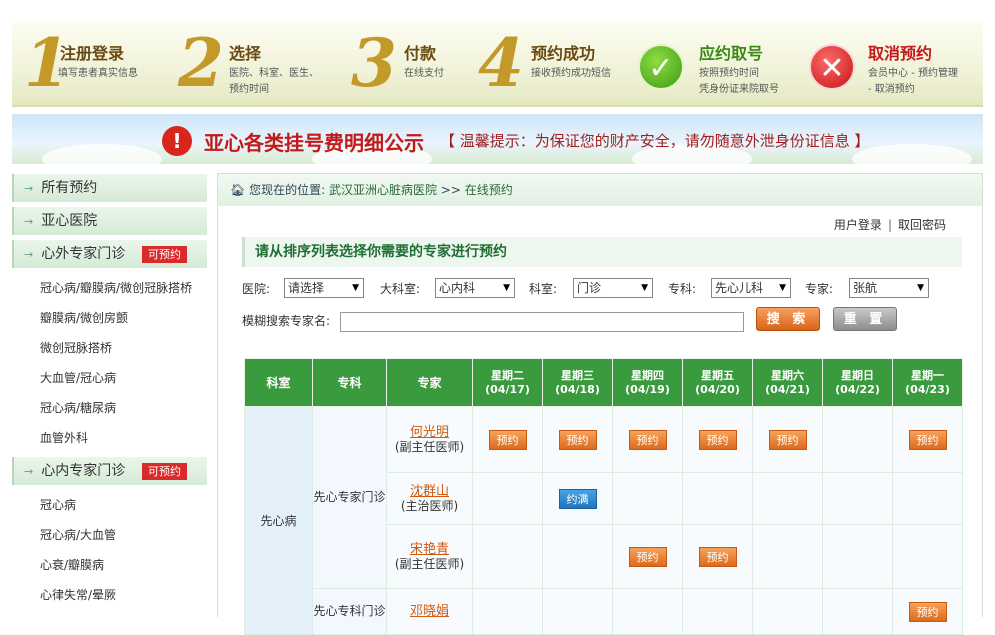  I want to click on sidebar-item-yaxin-hospital: → 亚心医院, so click(109, 221).